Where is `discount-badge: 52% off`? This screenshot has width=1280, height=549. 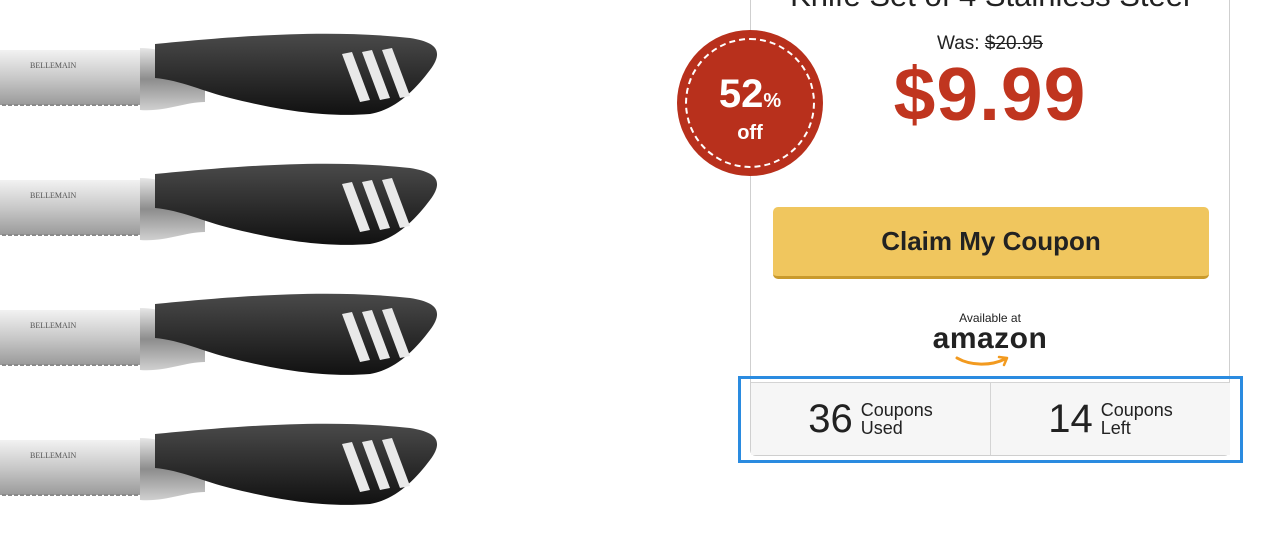 discount-badge: 52% off is located at coordinates (750, 103).